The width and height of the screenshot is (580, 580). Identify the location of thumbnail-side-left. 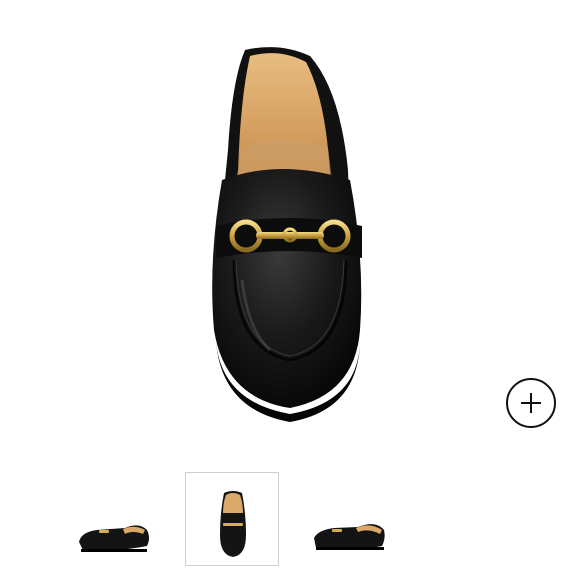
(114, 519).